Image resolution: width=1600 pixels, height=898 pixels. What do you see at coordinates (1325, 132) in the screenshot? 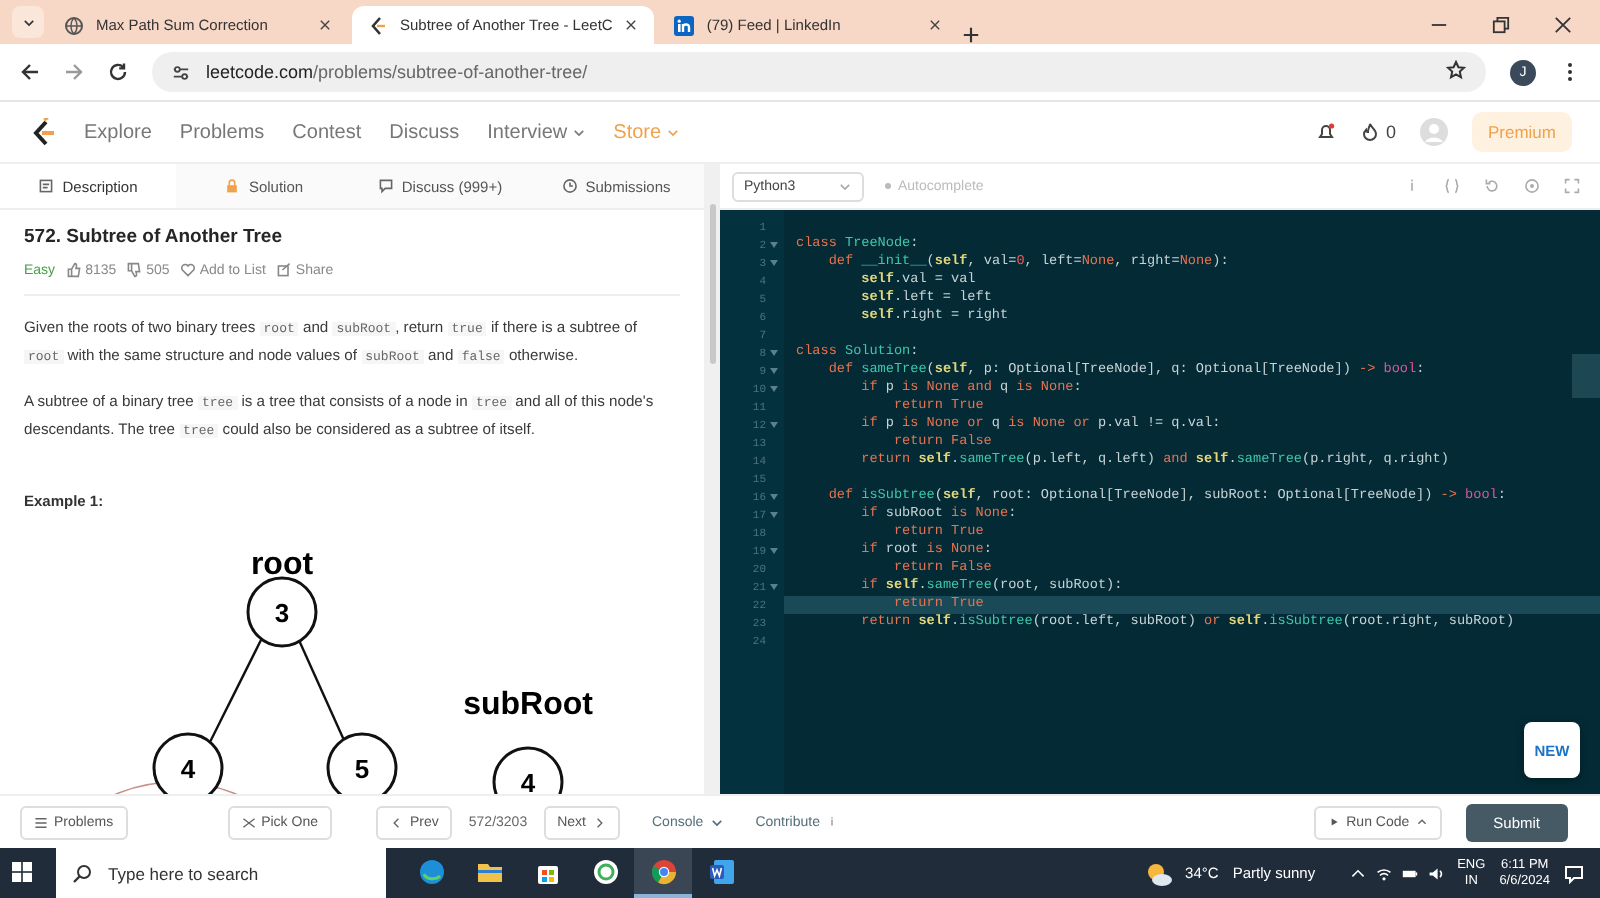
I see `notification-bell-icon` at bounding box center [1325, 132].